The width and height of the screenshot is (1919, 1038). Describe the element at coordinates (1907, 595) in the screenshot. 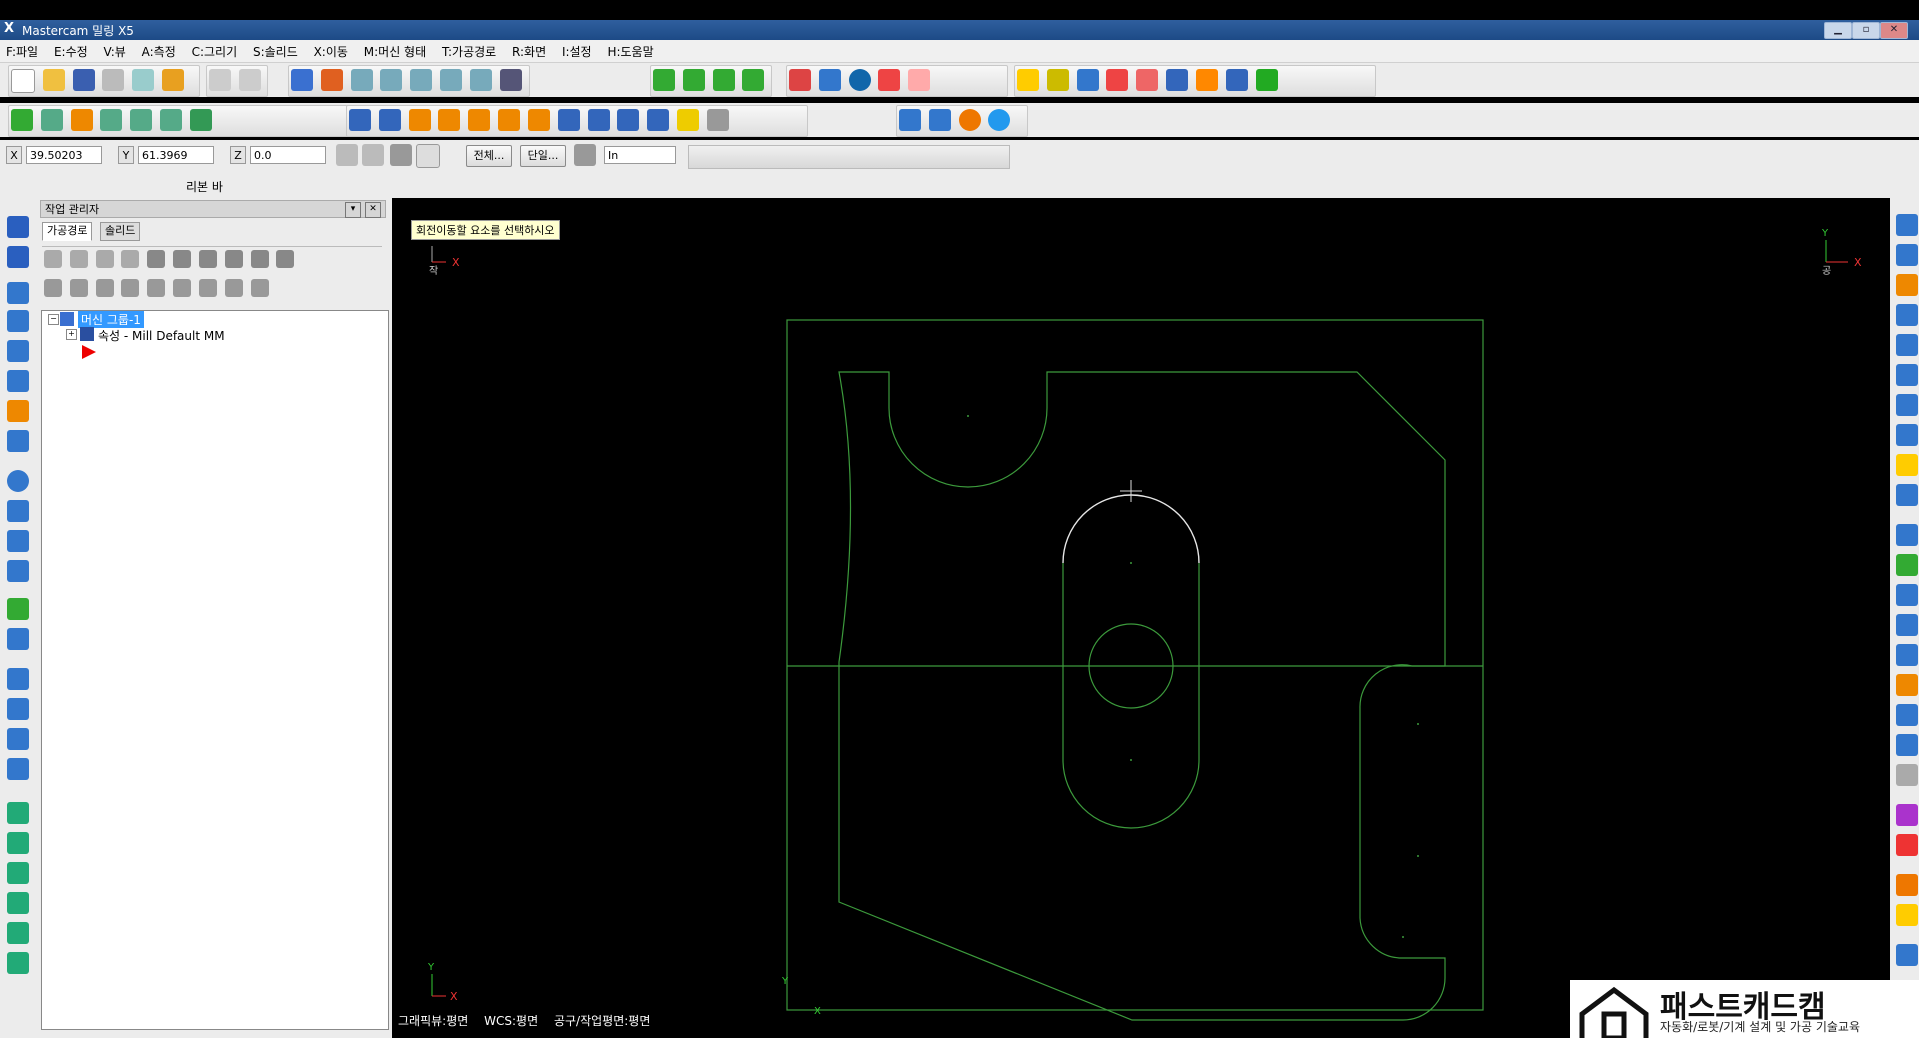

I see `line-right-icon` at that location.